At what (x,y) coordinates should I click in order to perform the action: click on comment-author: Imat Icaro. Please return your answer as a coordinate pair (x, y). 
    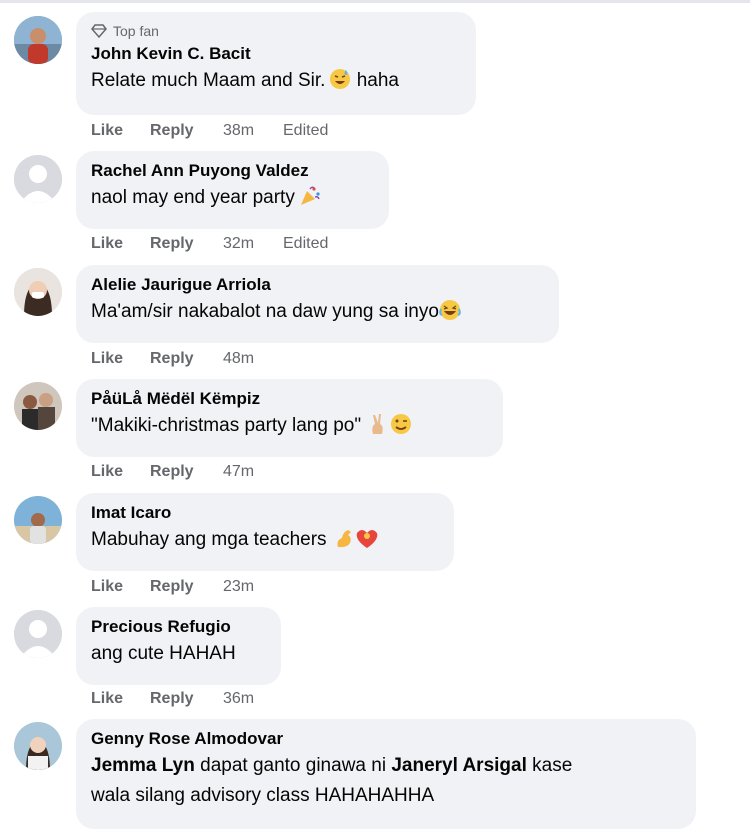
    Looking at the image, I should click on (265, 513).